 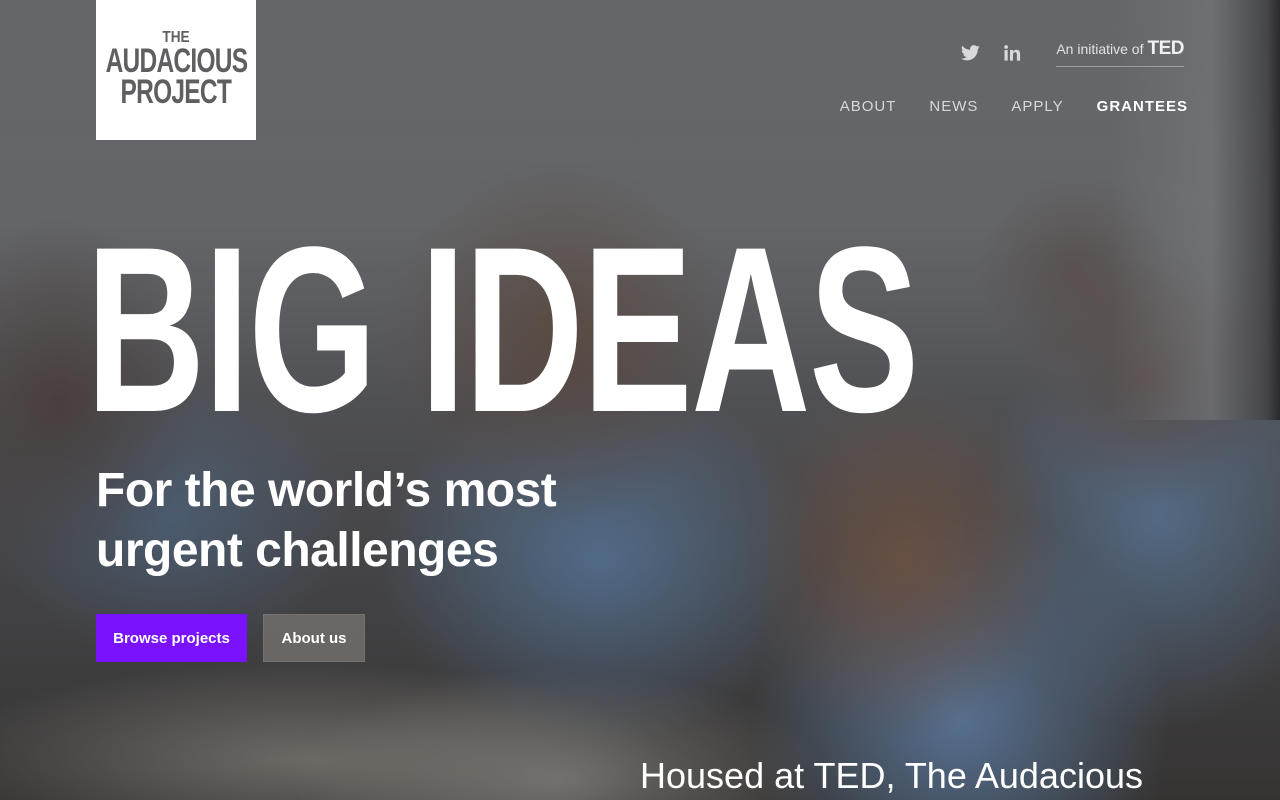 What do you see at coordinates (171, 638) in the screenshot?
I see `browse-projects-button: Browse projects` at bounding box center [171, 638].